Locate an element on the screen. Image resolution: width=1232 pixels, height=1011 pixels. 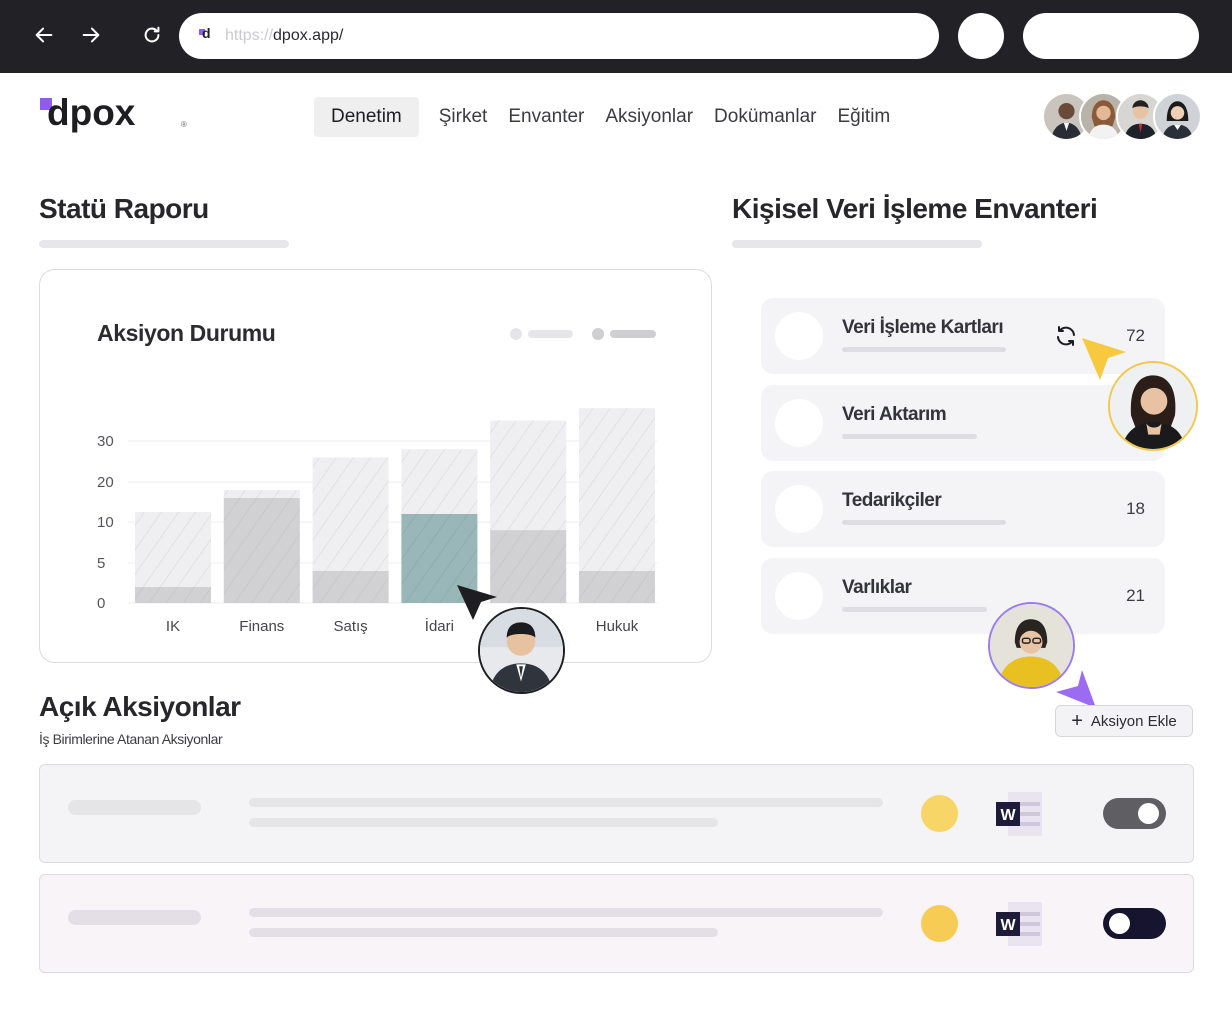
add-action-button: + Aksiyon Ekle is located at coordinates (1124, 721).